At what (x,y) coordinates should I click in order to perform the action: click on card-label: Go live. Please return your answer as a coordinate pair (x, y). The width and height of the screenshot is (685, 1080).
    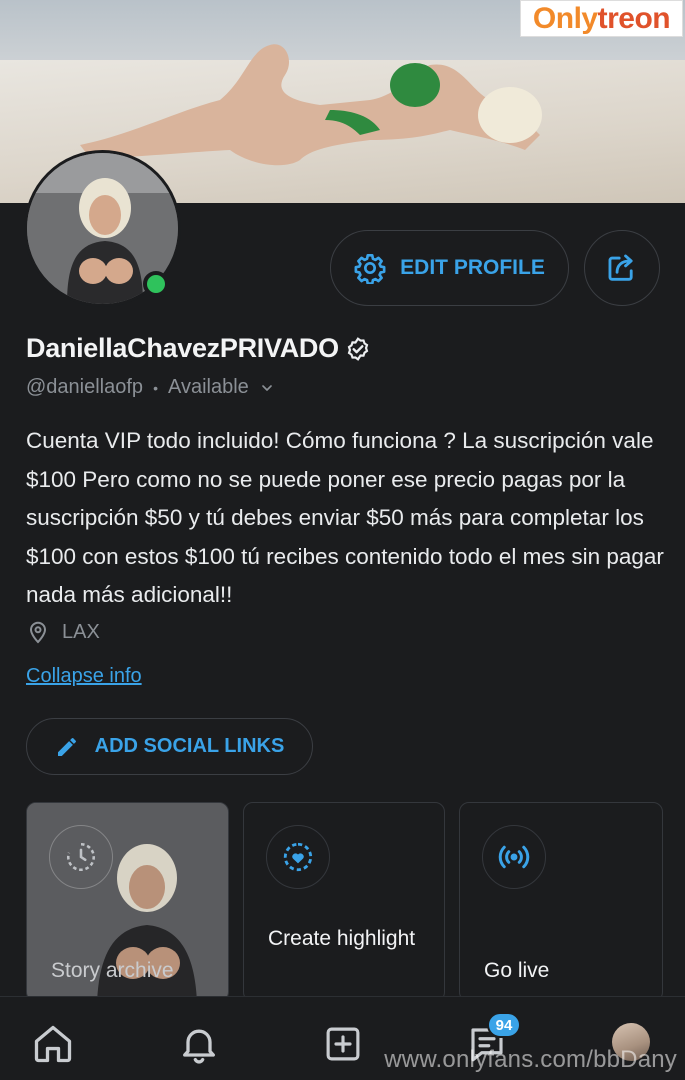
    Looking at the image, I should click on (517, 970).